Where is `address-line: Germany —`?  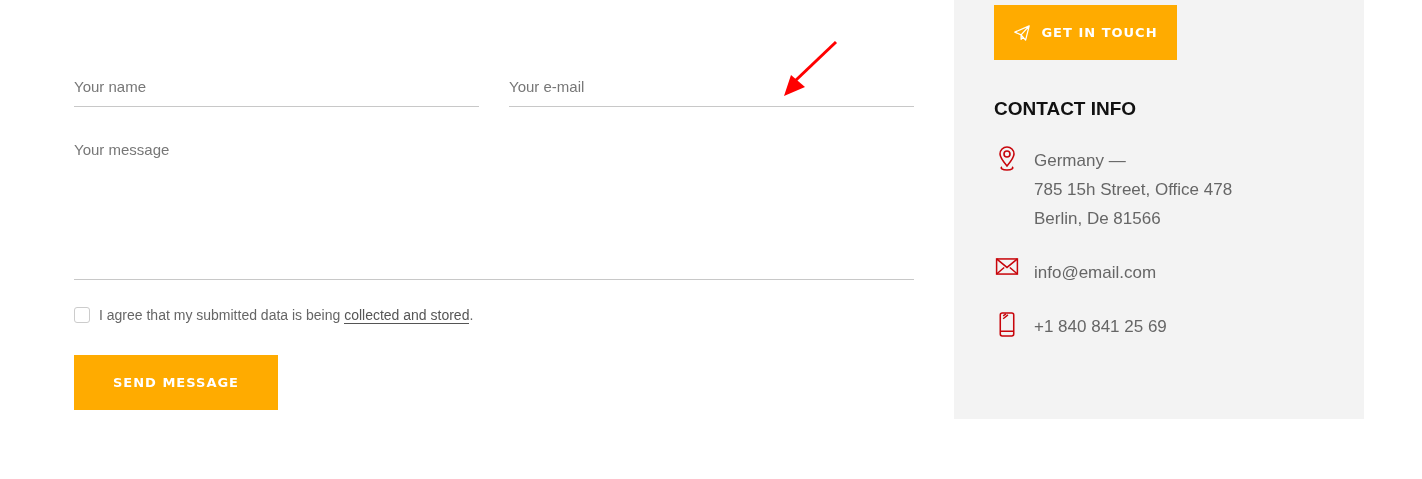 address-line: Germany — is located at coordinates (1080, 161).